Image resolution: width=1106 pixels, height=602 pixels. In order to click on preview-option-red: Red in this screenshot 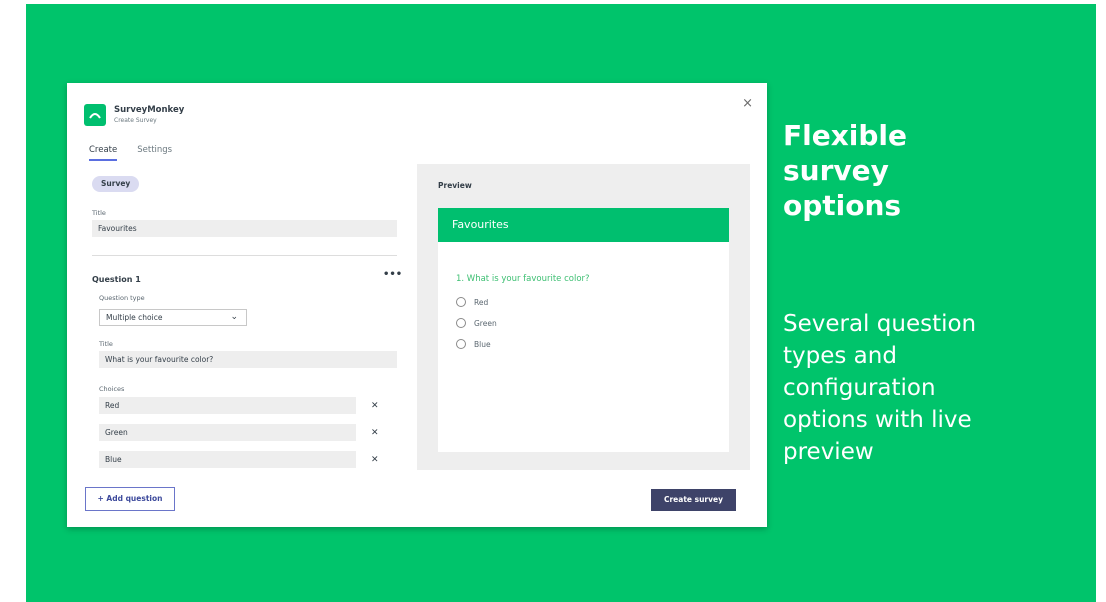, I will do `click(472, 302)`.